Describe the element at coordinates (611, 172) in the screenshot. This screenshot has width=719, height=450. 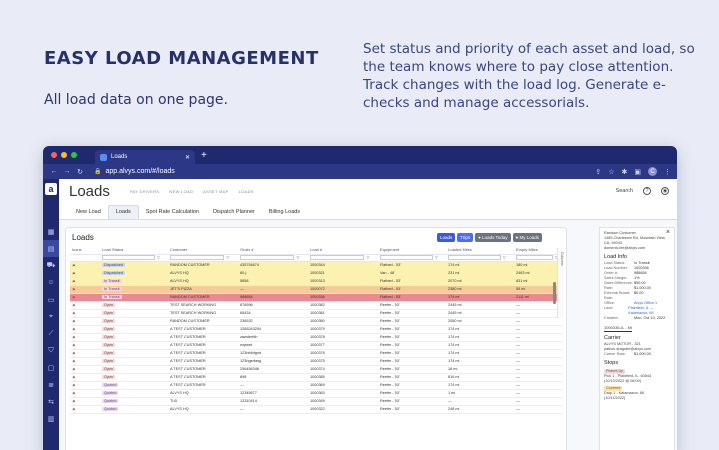
I see `bookmark-star-icon: ☆` at that location.